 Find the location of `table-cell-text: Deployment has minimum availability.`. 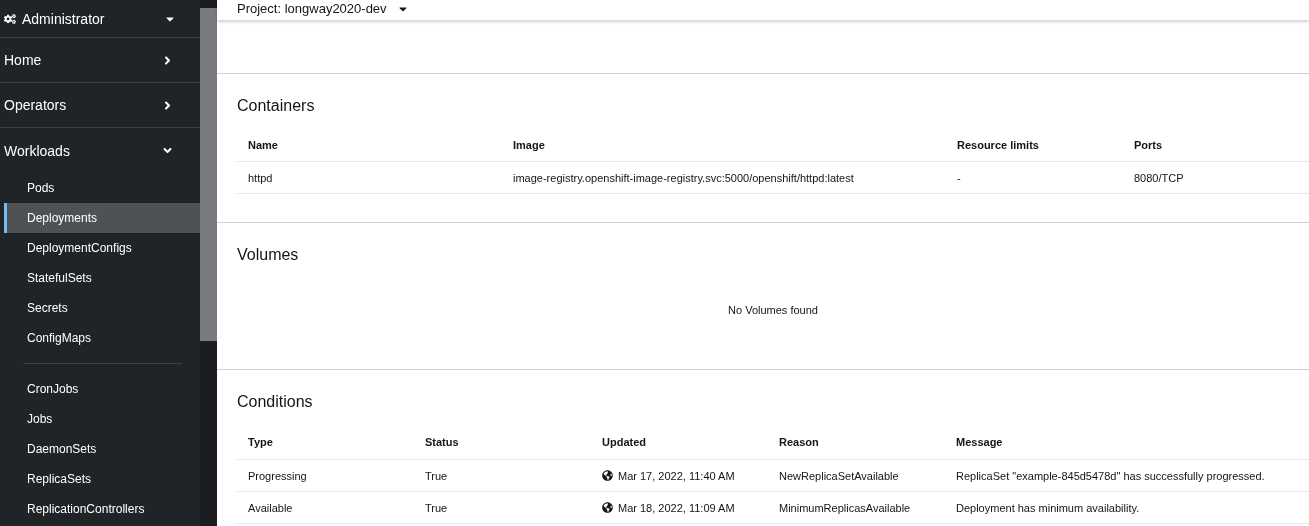

table-cell-text: Deployment has minimum availability. is located at coordinates (1048, 507).